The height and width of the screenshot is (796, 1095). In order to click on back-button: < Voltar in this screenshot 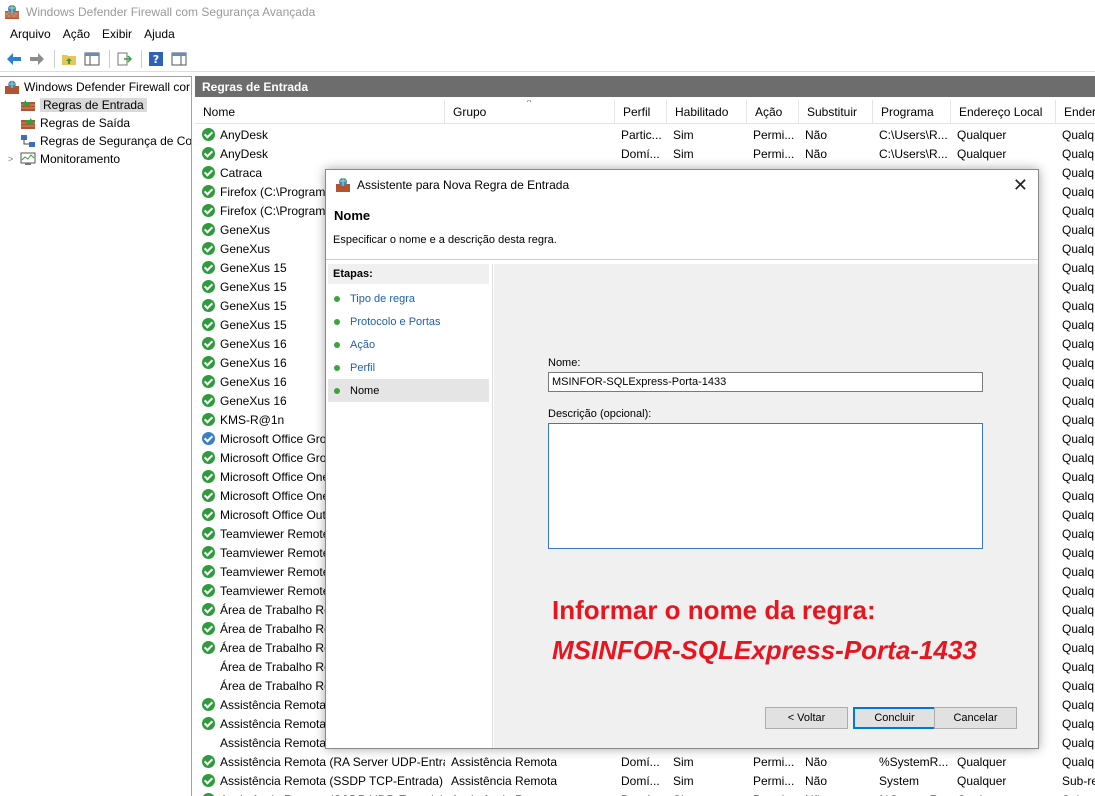, I will do `click(806, 718)`.